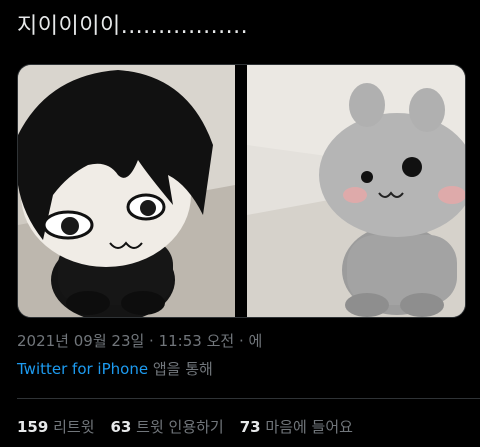 The width and height of the screenshot is (480, 447). What do you see at coordinates (250, 427) in the screenshot?
I see `like-count-value: 73` at bounding box center [250, 427].